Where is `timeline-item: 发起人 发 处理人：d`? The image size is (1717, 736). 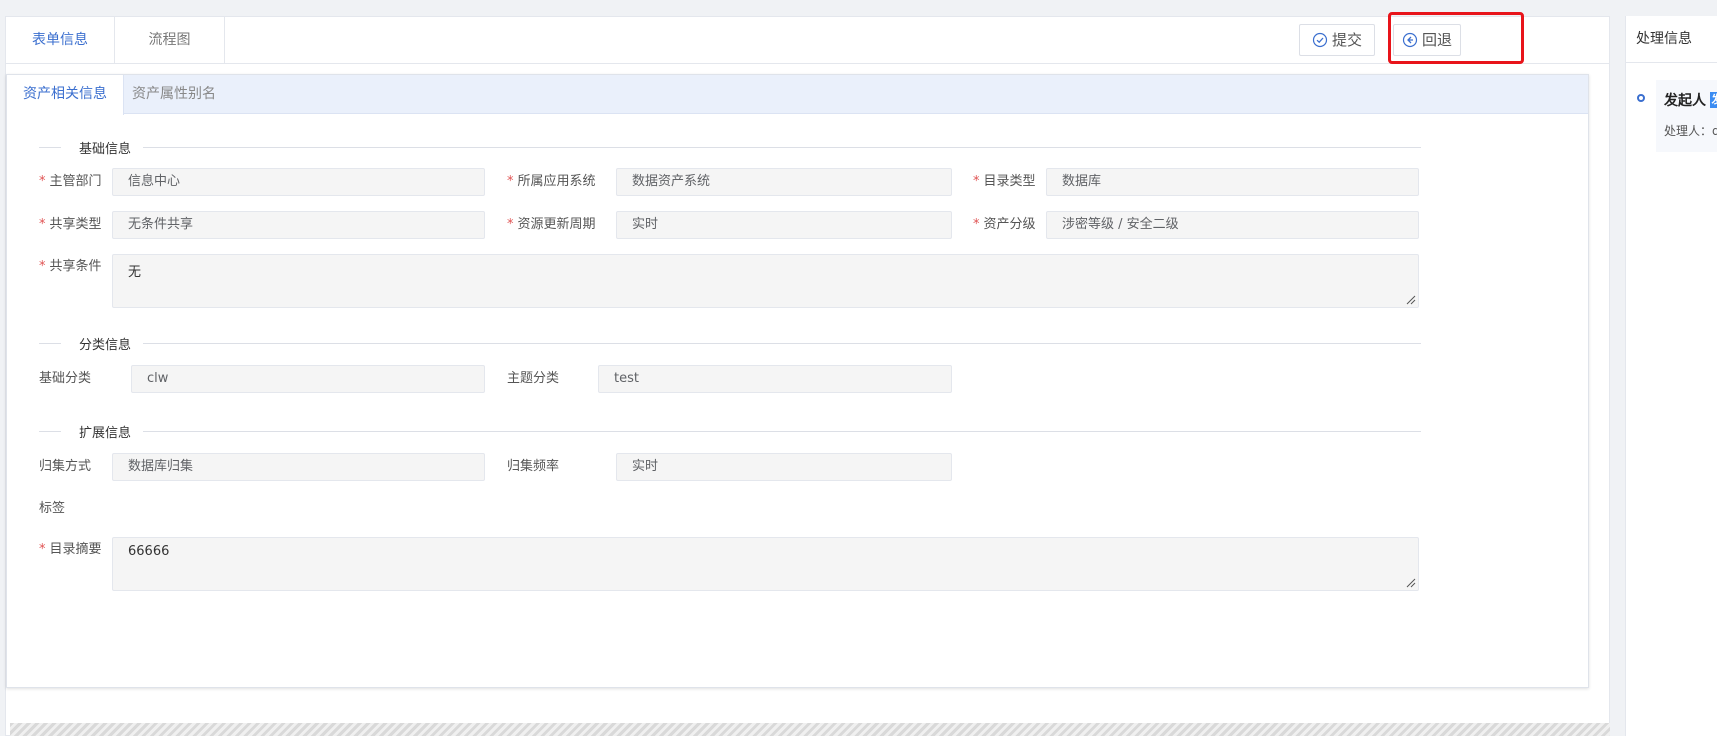 timeline-item: 发起人 发 处理人：d is located at coordinates (1686, 116).